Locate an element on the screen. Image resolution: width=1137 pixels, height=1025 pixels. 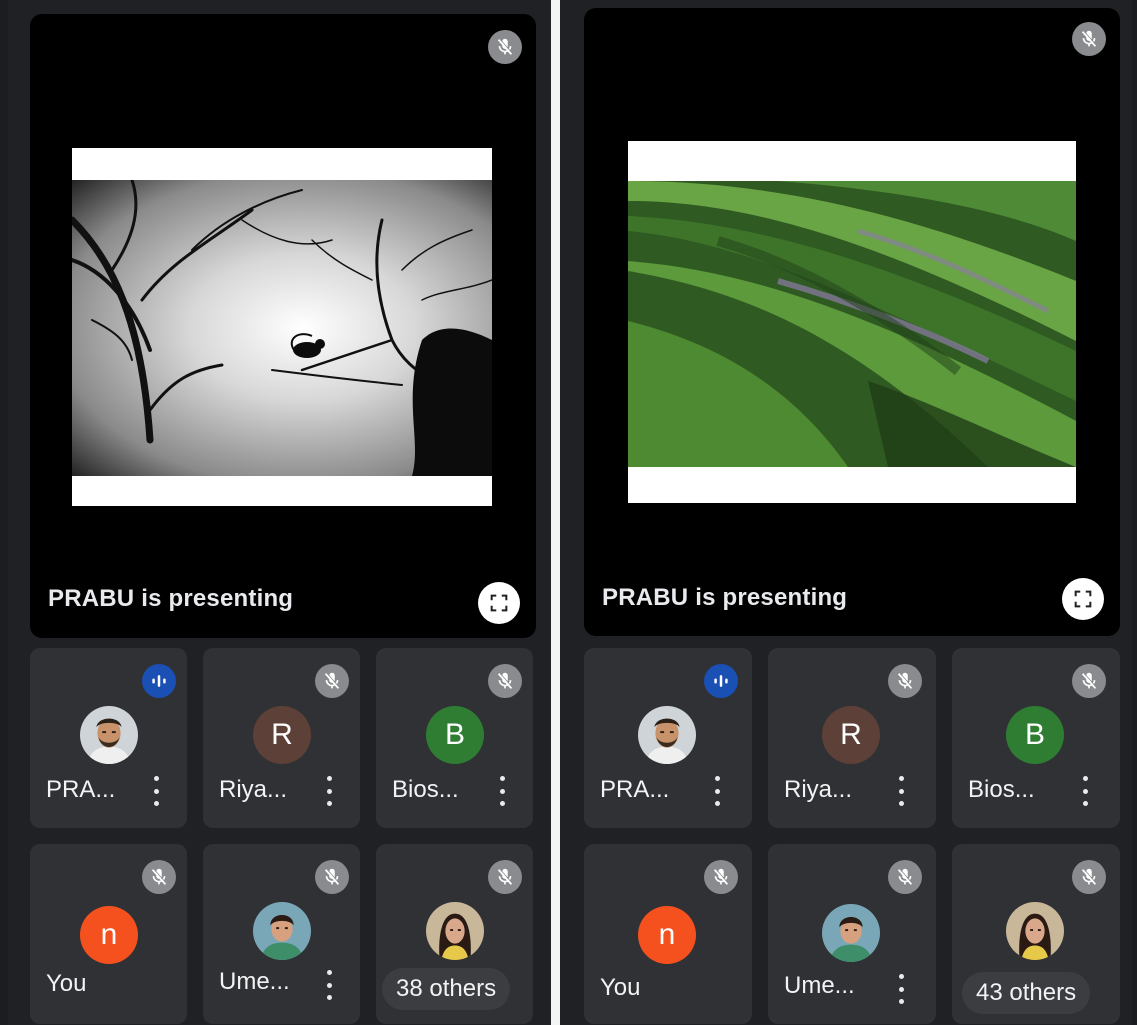
others-count-chip: 43 others is located at coordinates (1026, 993).